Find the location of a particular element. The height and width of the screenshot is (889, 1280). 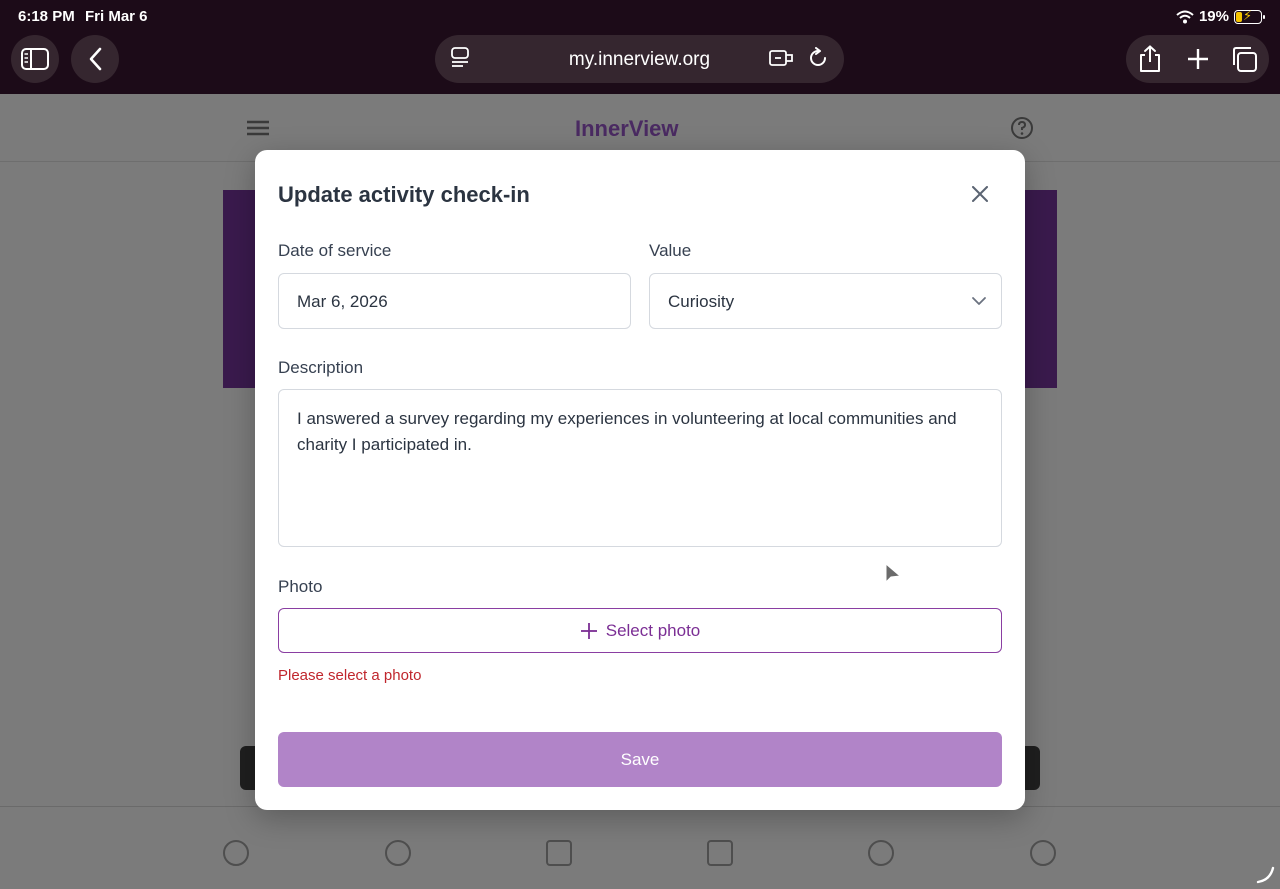

extension-icon is located at coordinates (782, 58).